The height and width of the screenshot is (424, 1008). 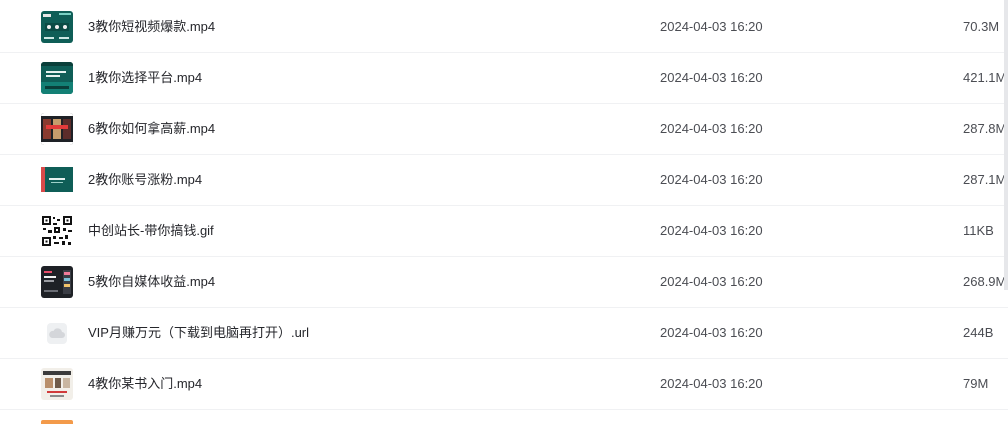 I want to click on file-size: 244B, so click(x=978, y=332).